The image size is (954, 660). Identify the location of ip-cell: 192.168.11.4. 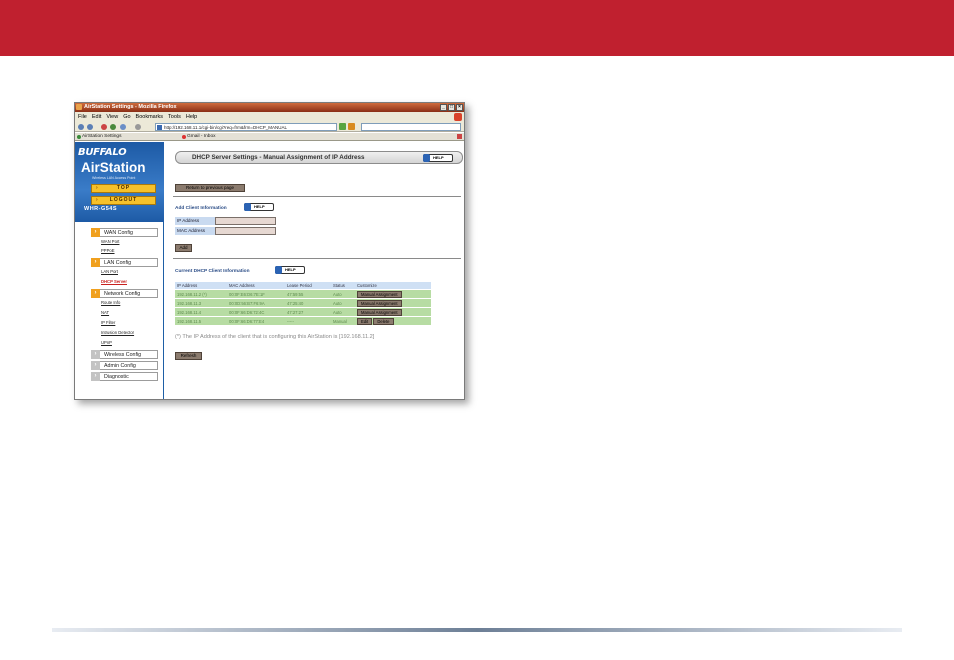
(201, 312).